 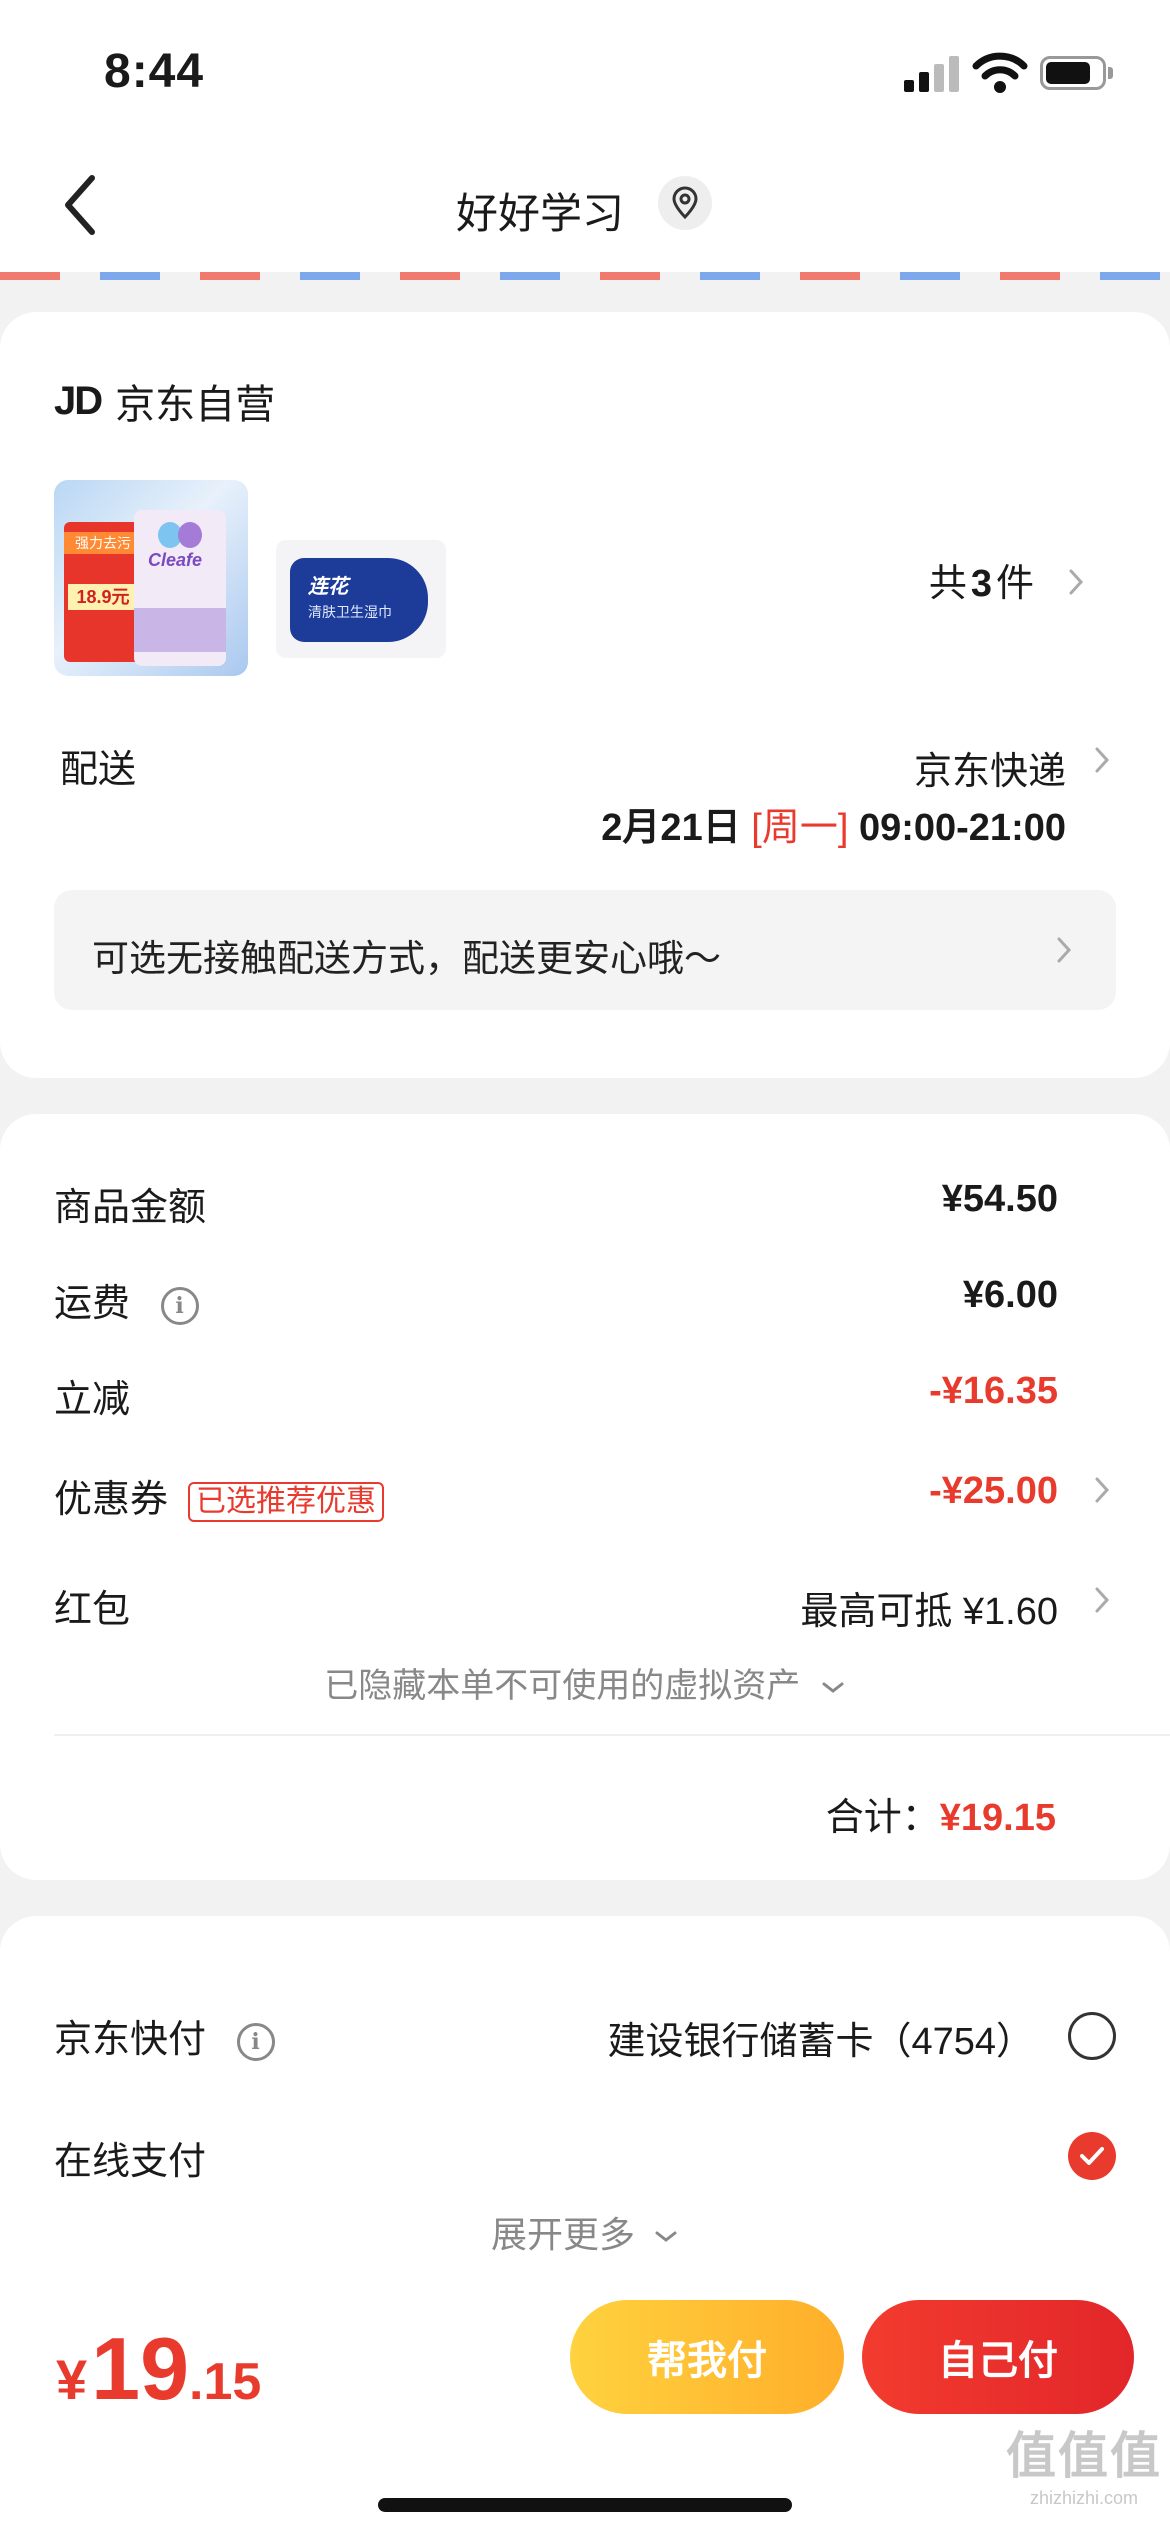 I want to click on shipping-label: 运费 i, so click(x=126, y=1299).